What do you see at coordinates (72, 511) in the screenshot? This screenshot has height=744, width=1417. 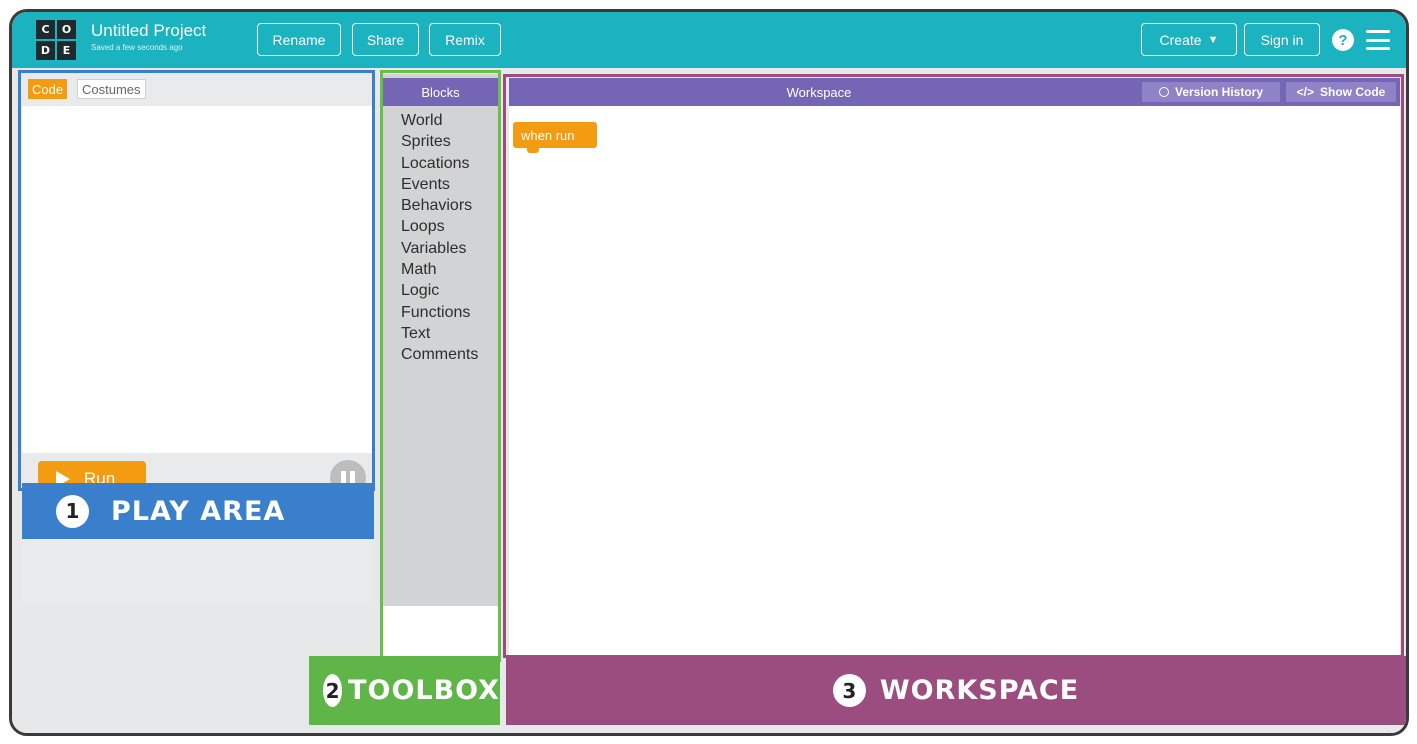 I see `callout-number: 1` at bounding box center [72, 511].